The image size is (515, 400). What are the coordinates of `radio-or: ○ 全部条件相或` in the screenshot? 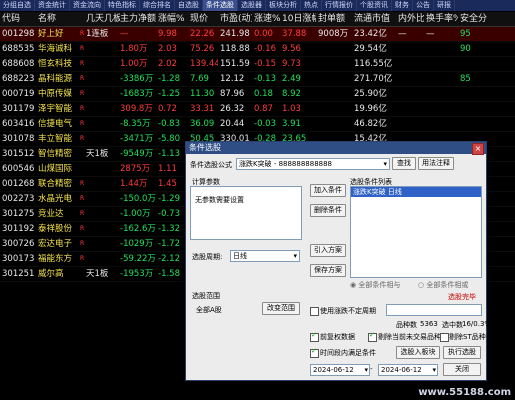 It's located at (443, 285).